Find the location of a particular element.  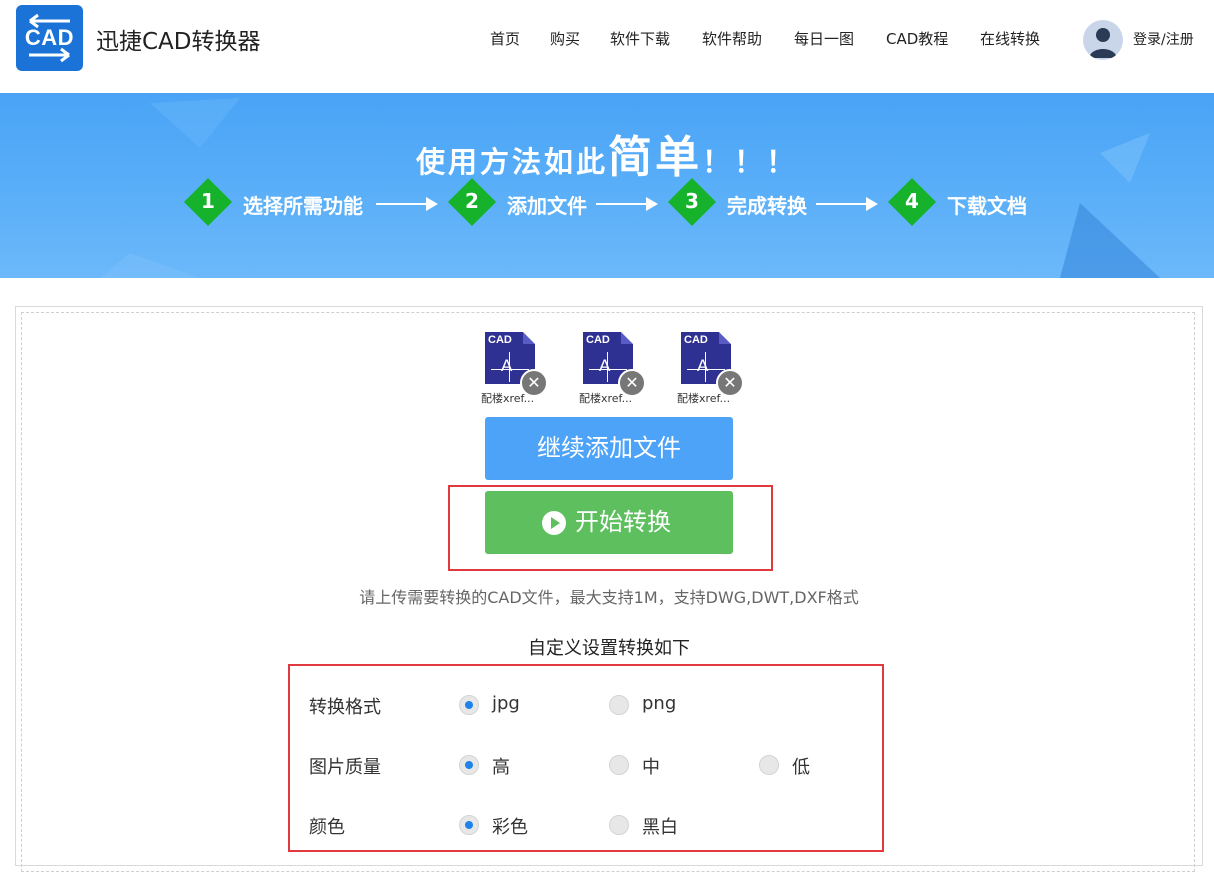

step-label: 添加文件 is located at coordinates (547, 206).